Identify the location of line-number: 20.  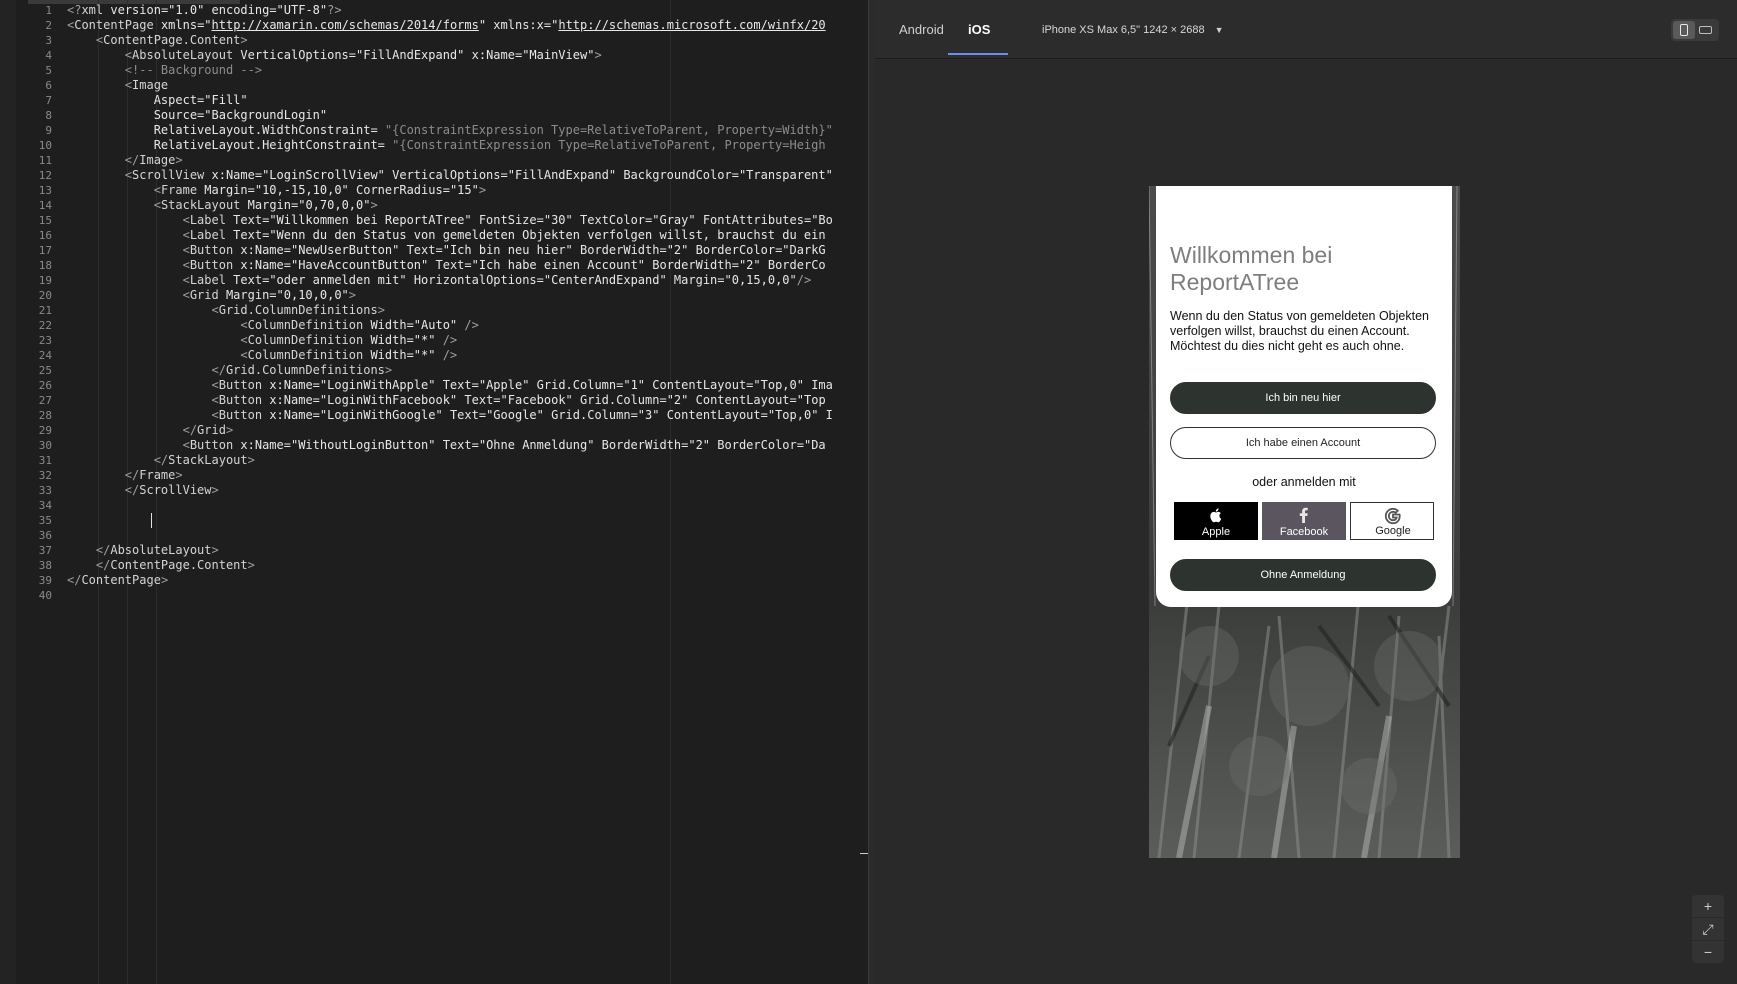
(45, 295).